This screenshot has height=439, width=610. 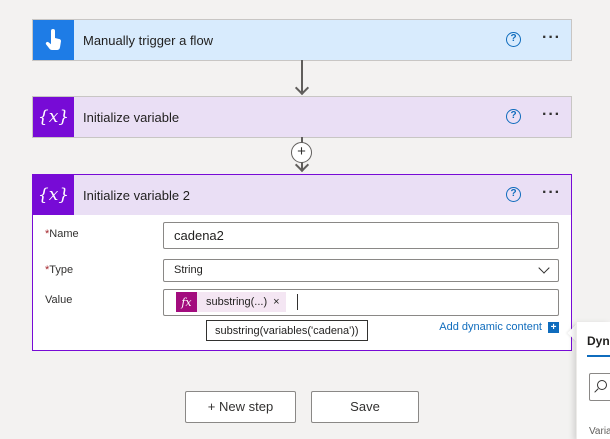 What do you see at coordinates (599, 431) in the screenshot?
I see `variables-section-label: Varia` at bounding box center [599, 431].